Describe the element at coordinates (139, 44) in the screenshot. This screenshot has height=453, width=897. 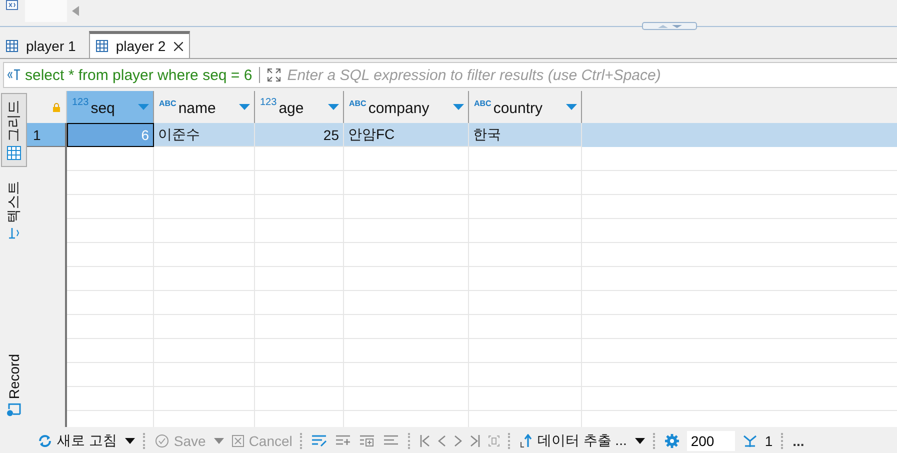
I see `editor-tab: player 2` at that location.